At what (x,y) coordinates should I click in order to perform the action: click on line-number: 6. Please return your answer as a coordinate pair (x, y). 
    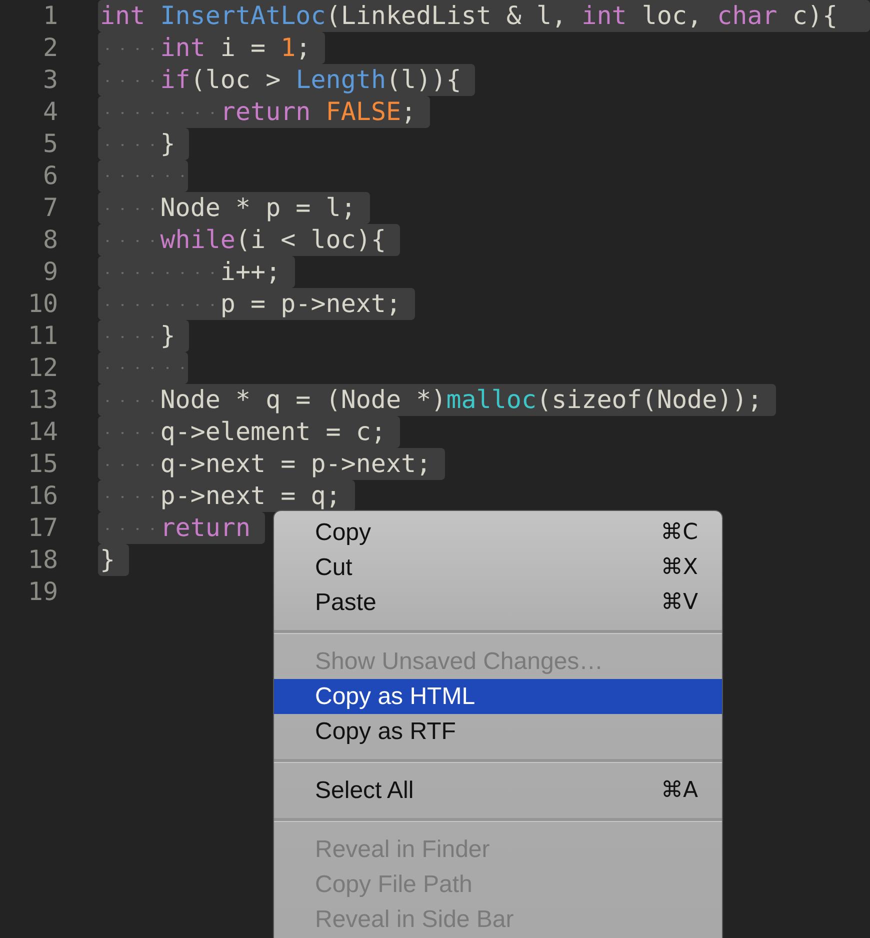
    Looking at the image, I should click on (50, 176).